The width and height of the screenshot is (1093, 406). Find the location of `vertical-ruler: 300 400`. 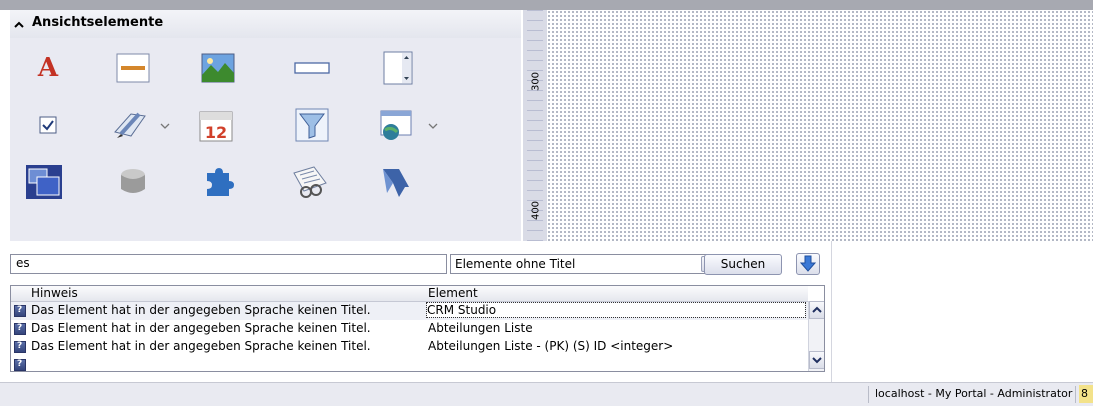

vertical-ruler: 300 400 is located at coordinates (535, 125).